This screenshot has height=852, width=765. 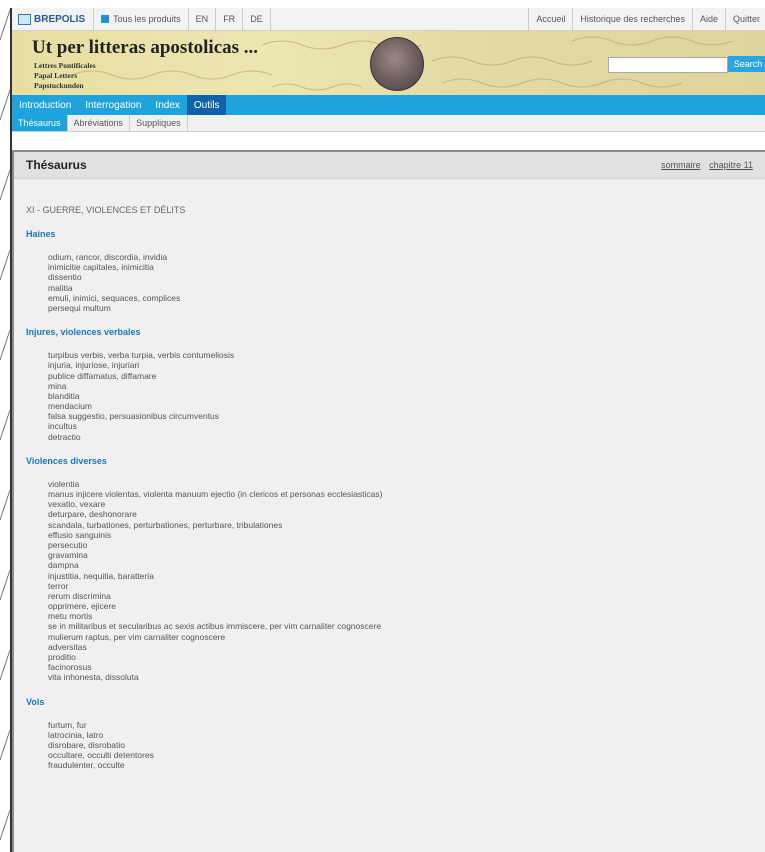 What do you see at coordinates (395, 332) in the screenshot?
I see `section-heading: Injures, violences verbales` at bounding box center [395, 332].